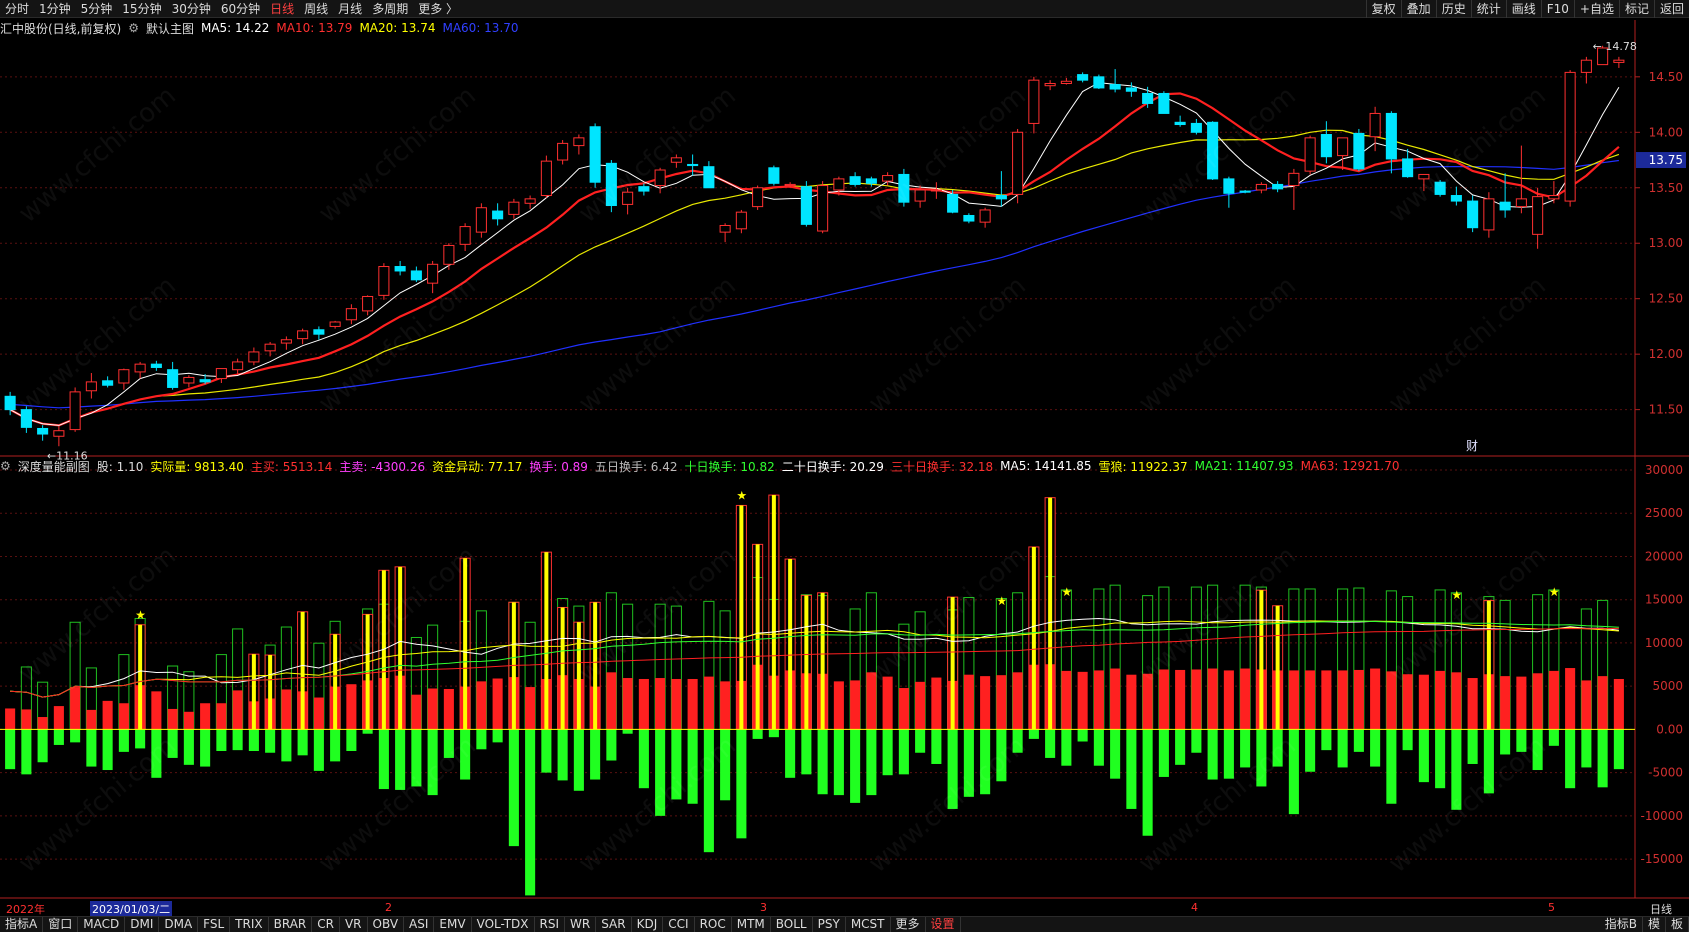 The height and width of the screenshot is (932, 1689). What do you see at coordinates (550, 924) in the screenshot?
I see `indicator-tab-14: RSI` at bounding box center [550, 924].